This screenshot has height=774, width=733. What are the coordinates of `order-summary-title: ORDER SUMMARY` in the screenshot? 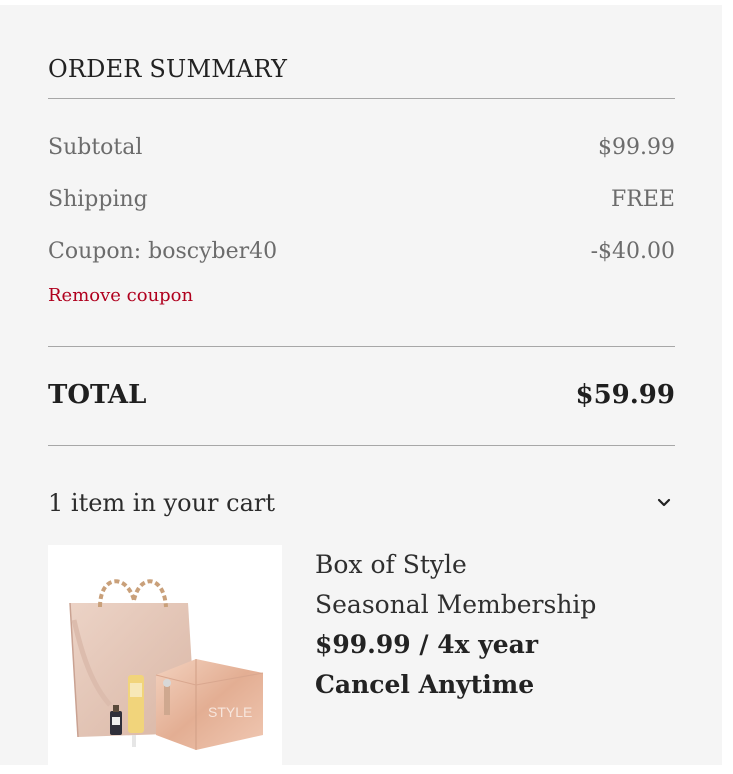 It's located at (168, 69).